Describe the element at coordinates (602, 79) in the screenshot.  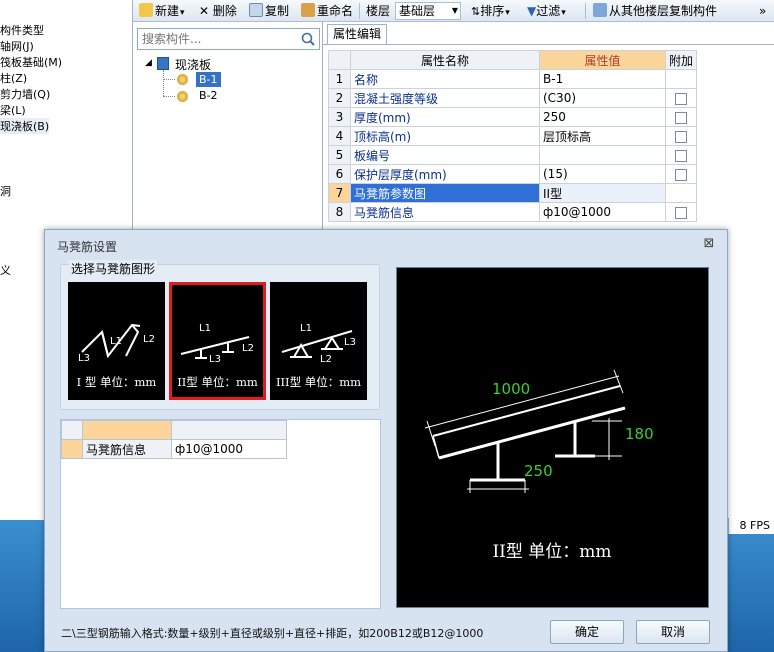
I see `value-cell: B-1` at that location.